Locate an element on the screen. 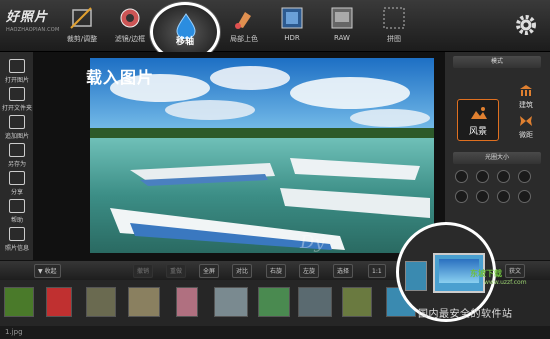  tool-label: 滤镜/边框 is located at coordinates (130, 39).